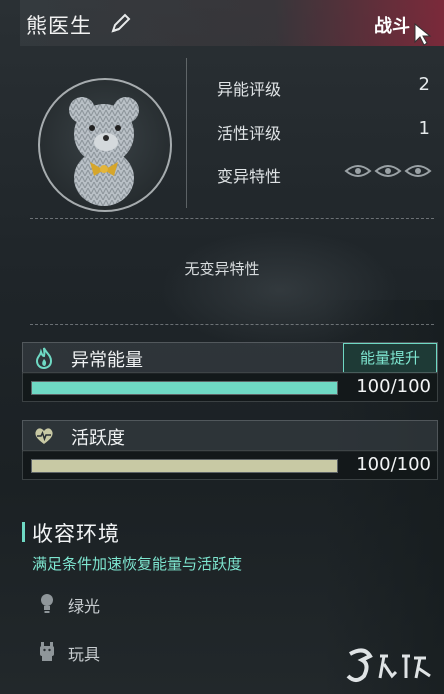  Describe the element at coordinates (393, 464) in the screenshot. I see `activity-value: 100/100` at that location.